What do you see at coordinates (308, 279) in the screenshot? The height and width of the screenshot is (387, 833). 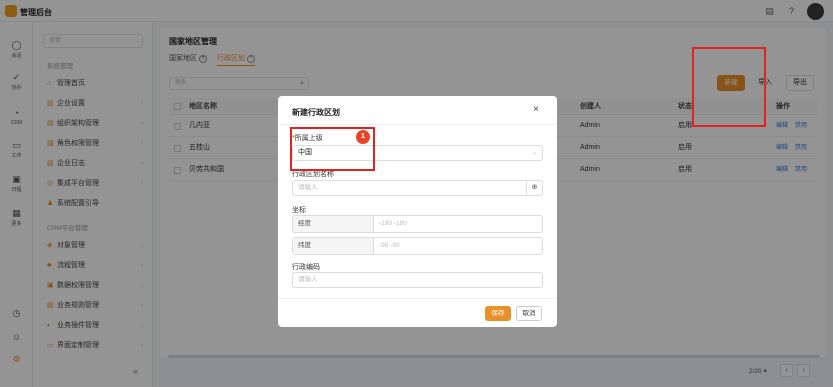 I see `code-placeholder: 请输入` at bounding box center [308, 279].